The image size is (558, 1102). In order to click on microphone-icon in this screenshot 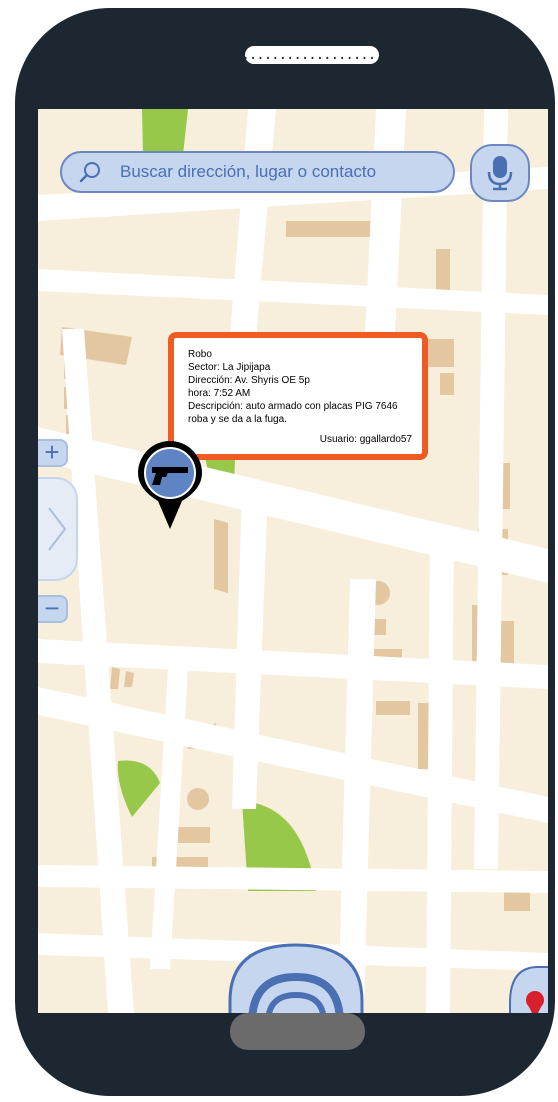, I will do `click(500, 173)`.